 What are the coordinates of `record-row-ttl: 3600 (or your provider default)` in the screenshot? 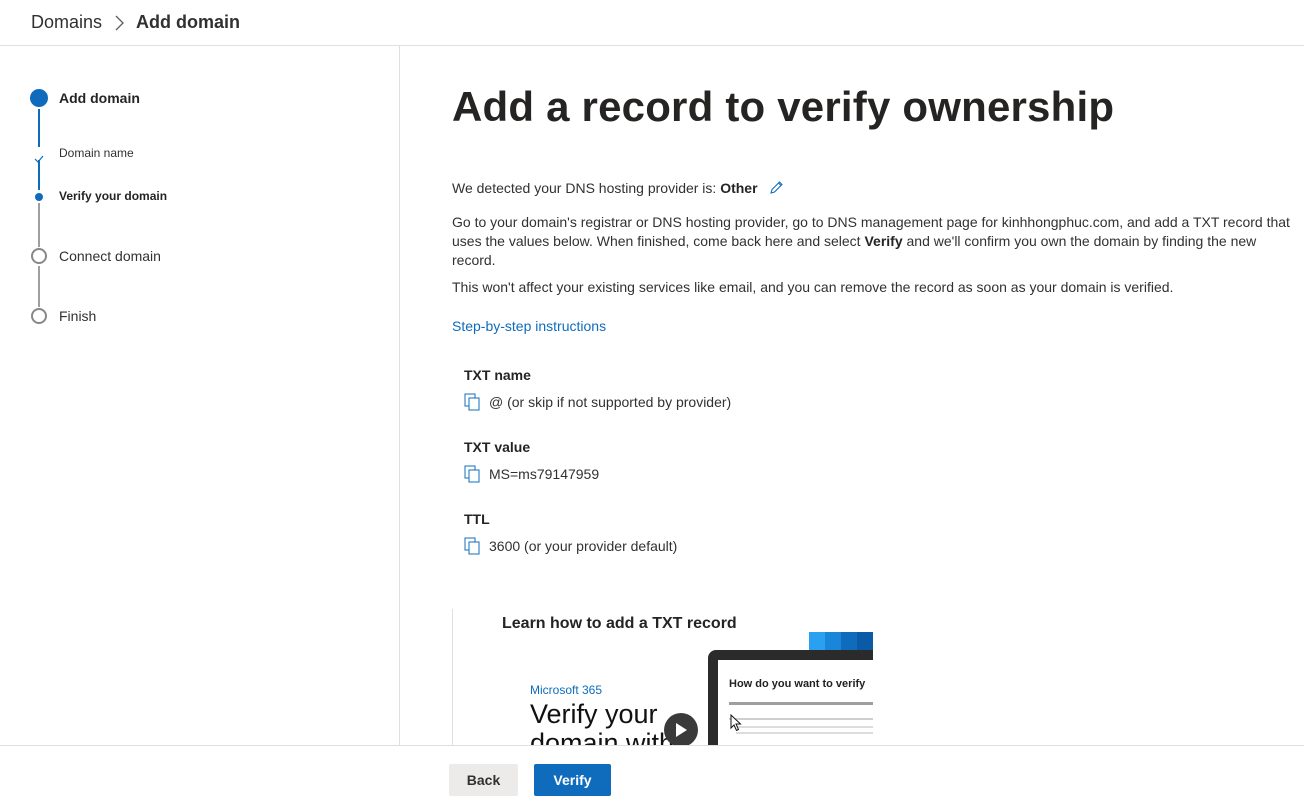 It's located at (570, 546).